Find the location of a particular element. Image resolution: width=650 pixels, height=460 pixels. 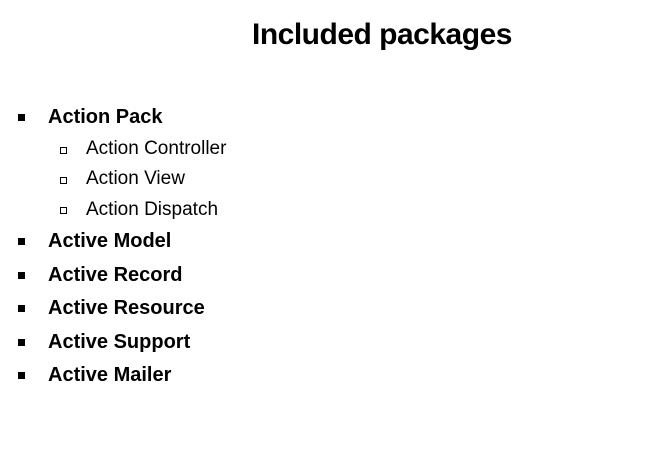

list-item-active-mailer: Active Mailer is located at coordinates (110, 375).